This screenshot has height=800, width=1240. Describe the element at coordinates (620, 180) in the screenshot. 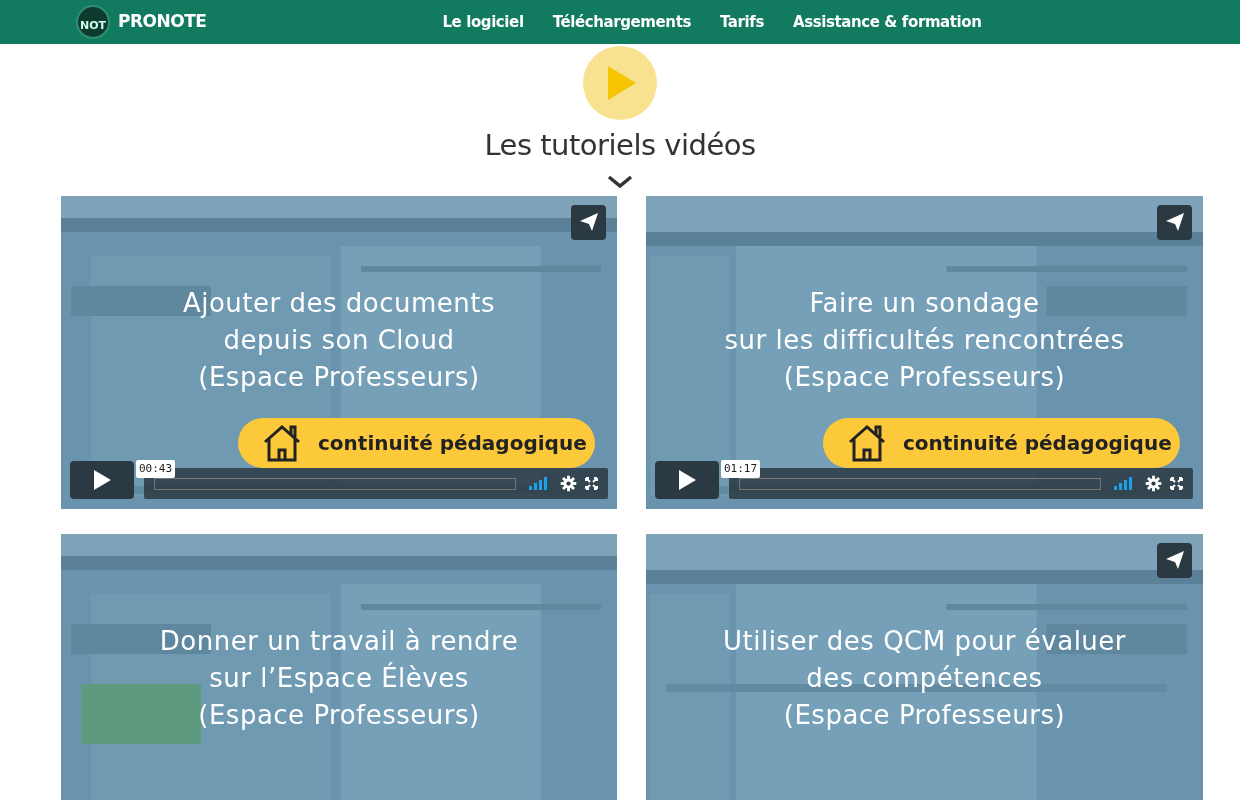

I see `chevron-down-icon` at that location.